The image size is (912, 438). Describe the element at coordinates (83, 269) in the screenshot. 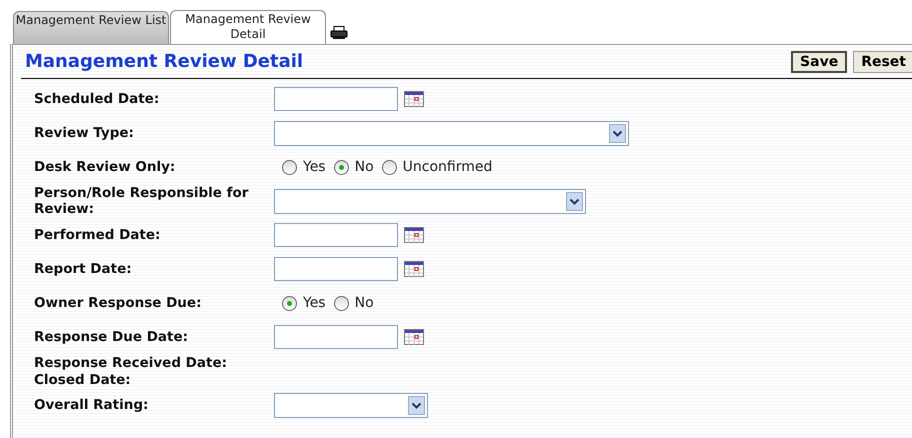

I see `field-label: Report Date:` at that location.